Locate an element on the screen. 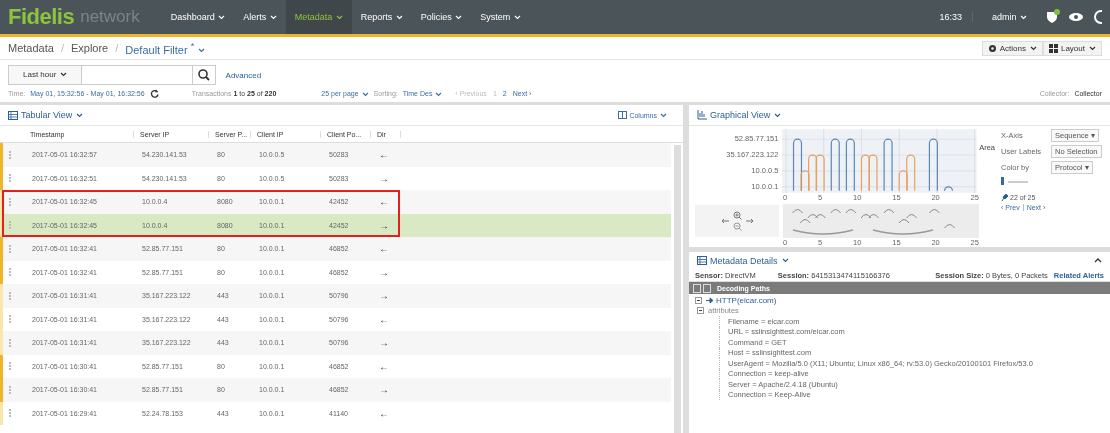  zoom-in-icon is located at coordinates (737, 215).